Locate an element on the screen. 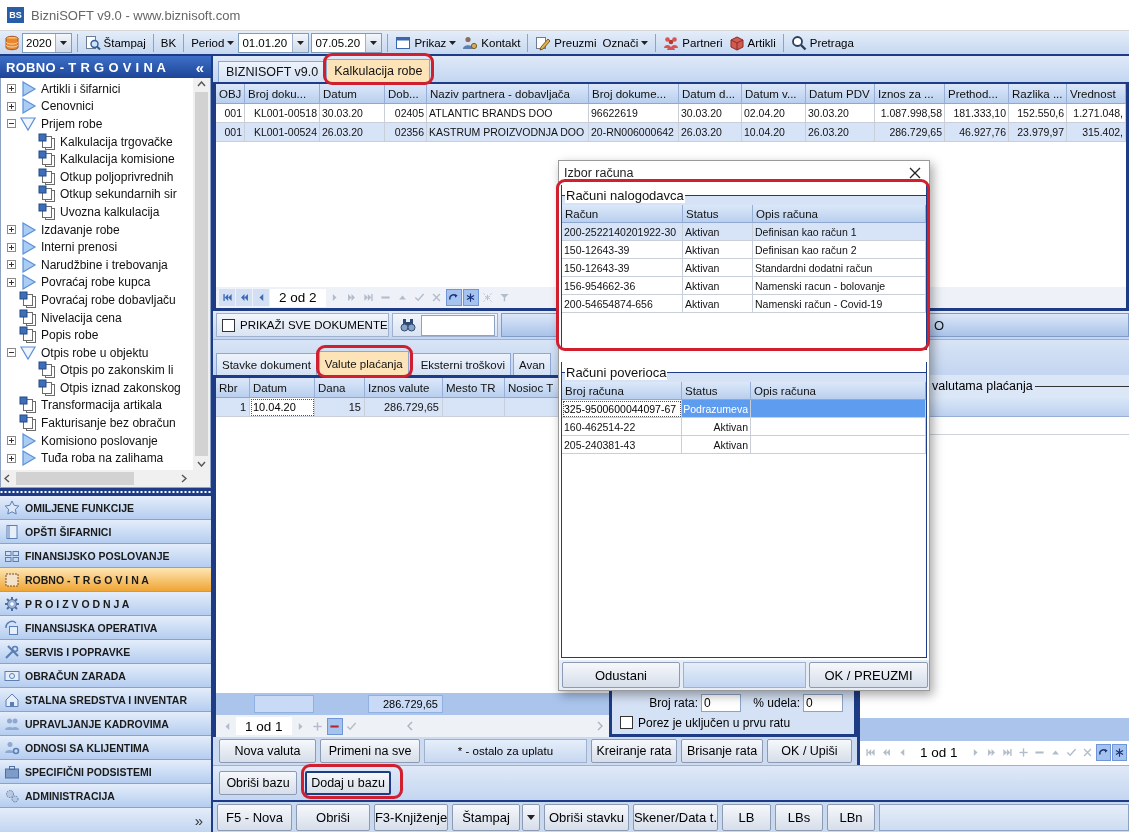 The width and height of the screenshot is (1129, 832). asterisk-icon is located at coordinates (470, 297).